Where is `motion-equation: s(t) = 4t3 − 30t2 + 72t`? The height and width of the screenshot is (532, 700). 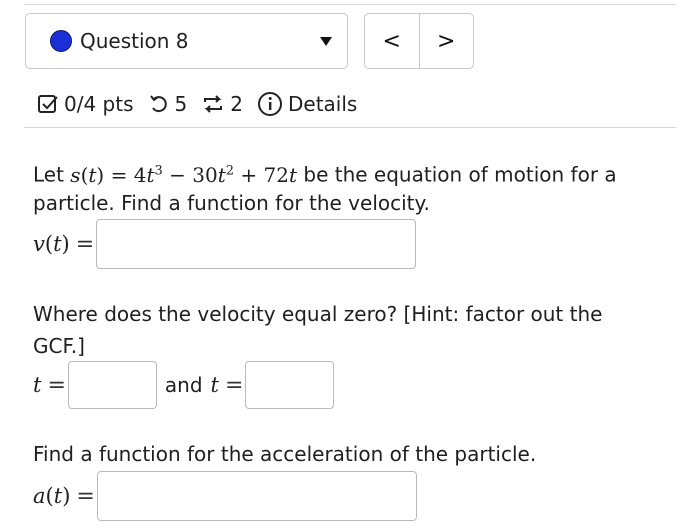
motion-equation: s(t) = 4t3 − 30t2 + 72t is located at coordinates (184, 174).